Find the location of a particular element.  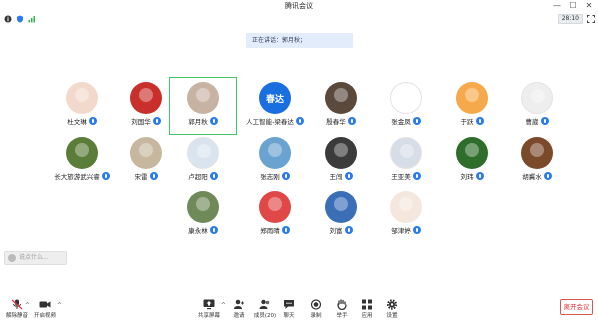

avatar-palm-tree is located at coordinates (82, 153).